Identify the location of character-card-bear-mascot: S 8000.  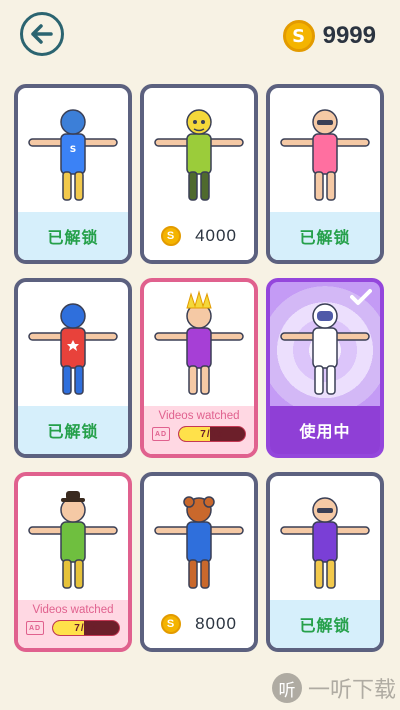
(199, 562).